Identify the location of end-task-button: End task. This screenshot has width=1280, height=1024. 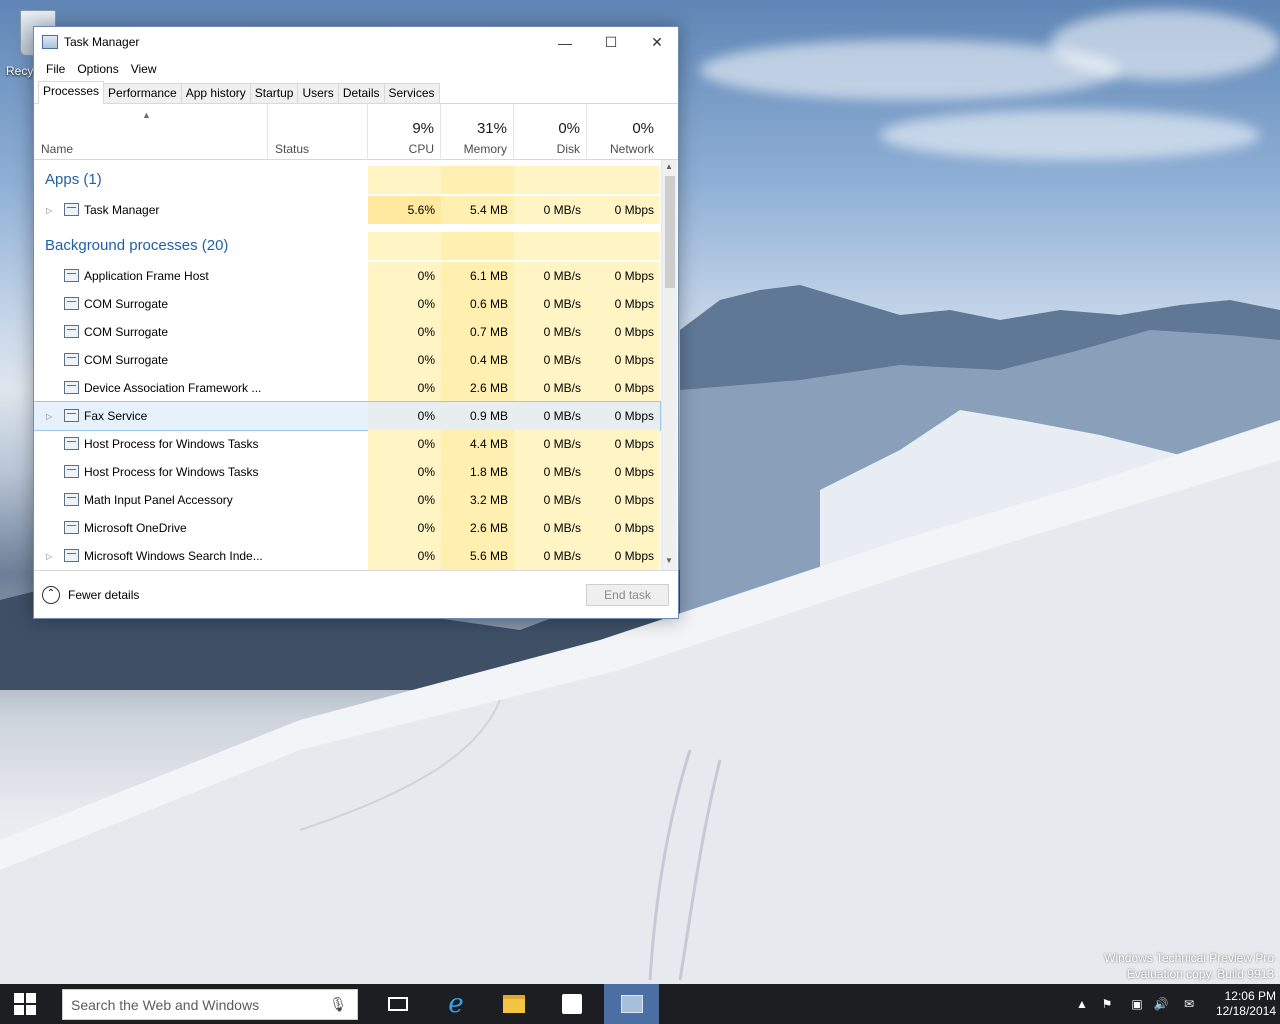
(627, 595).